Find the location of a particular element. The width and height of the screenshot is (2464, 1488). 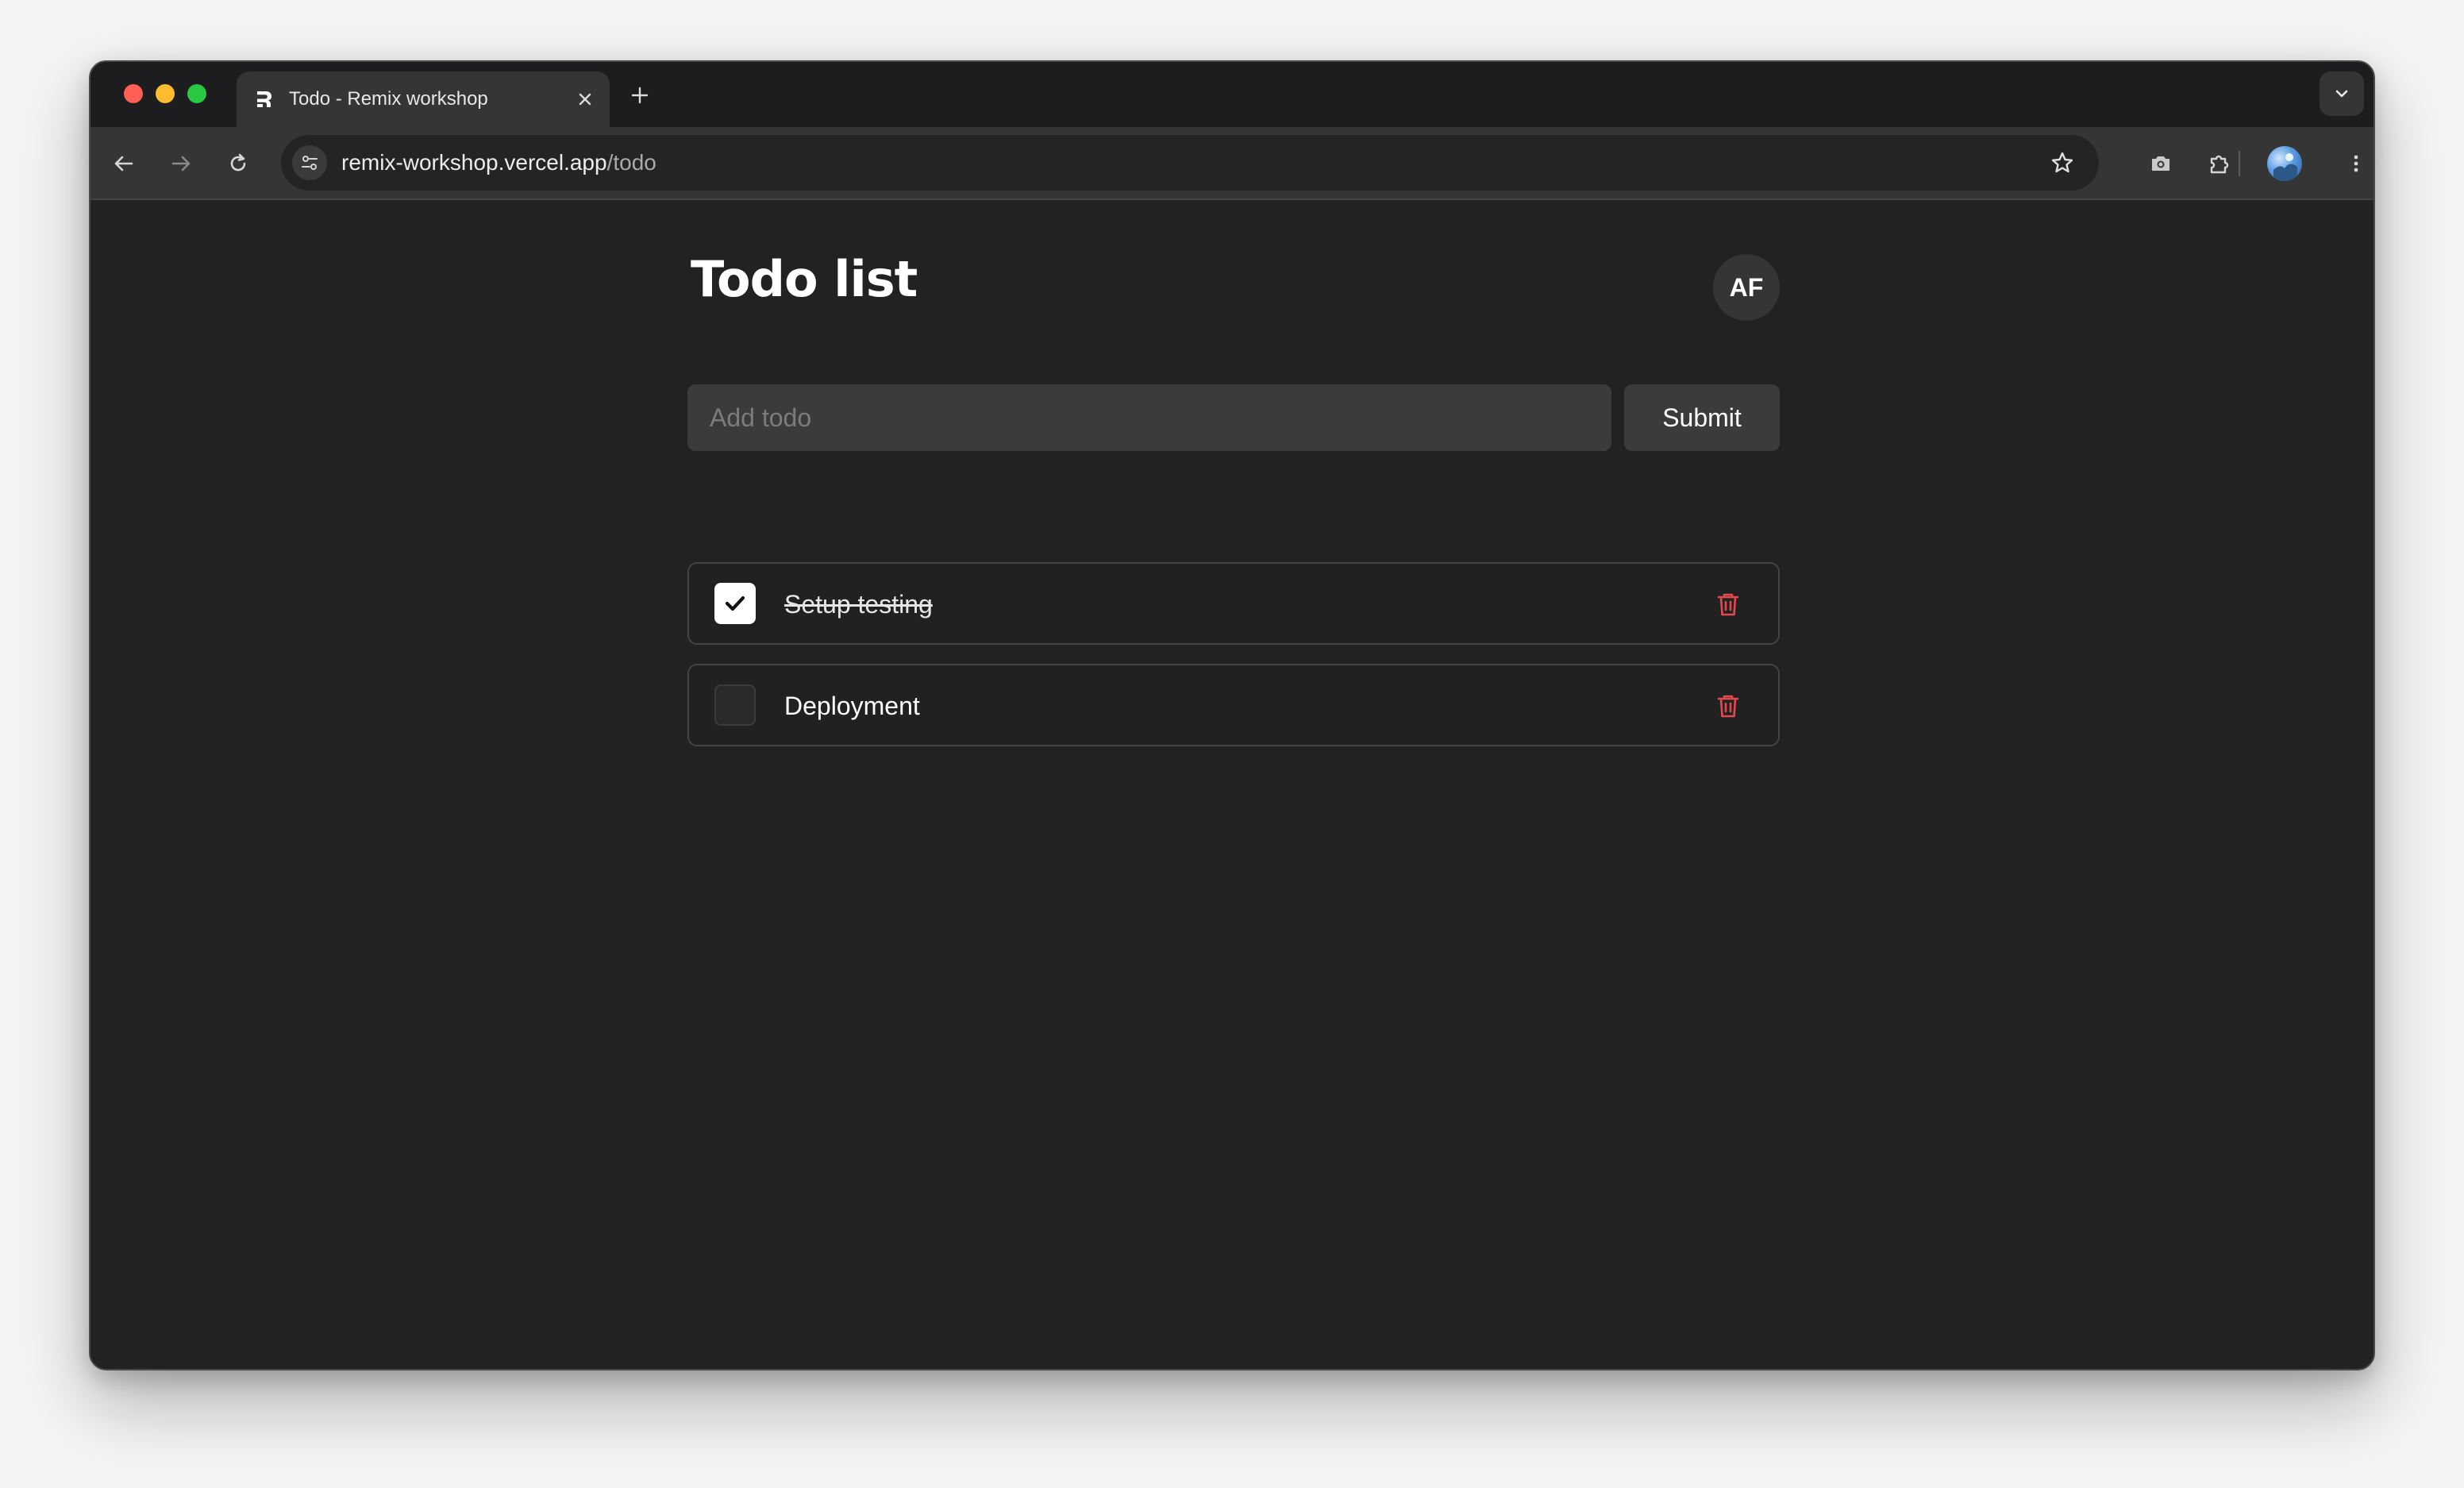

remix-logo-icon is located at coordinates (264, 99).